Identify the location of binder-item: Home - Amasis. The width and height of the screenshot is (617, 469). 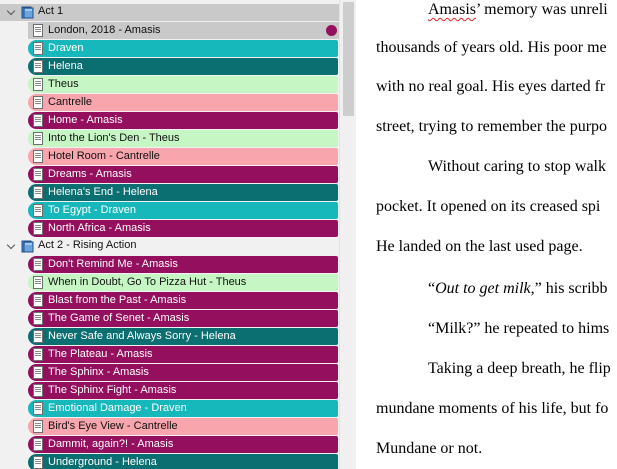
(183, 120).